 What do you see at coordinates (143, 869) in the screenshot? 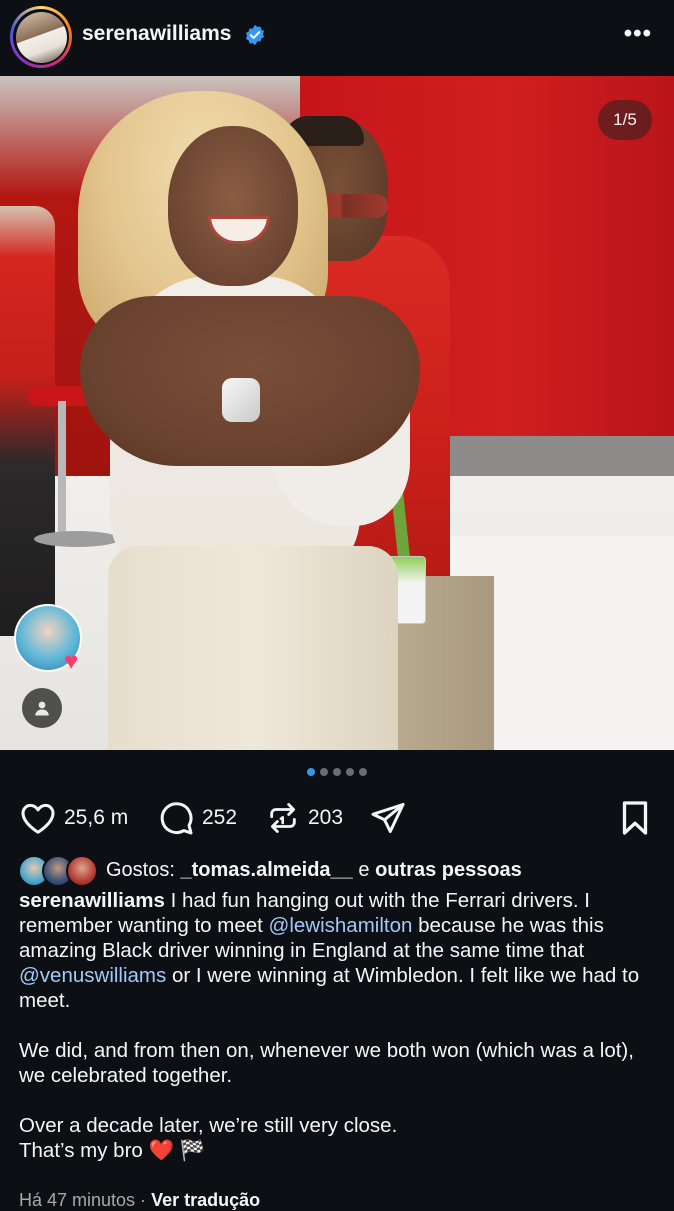
I see `likes-prefix: Gostos:` at bounding box center [143, 869].